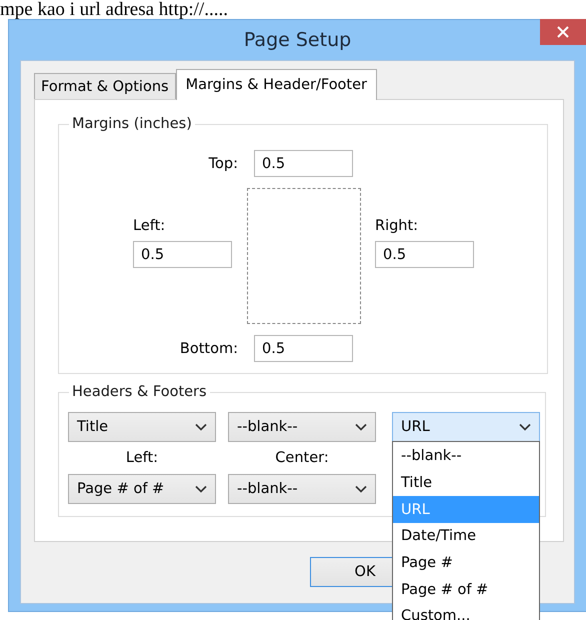  Describe the element at coordinates (105, 86) in the screenshot. I see `tab: Format & Options` at that location.